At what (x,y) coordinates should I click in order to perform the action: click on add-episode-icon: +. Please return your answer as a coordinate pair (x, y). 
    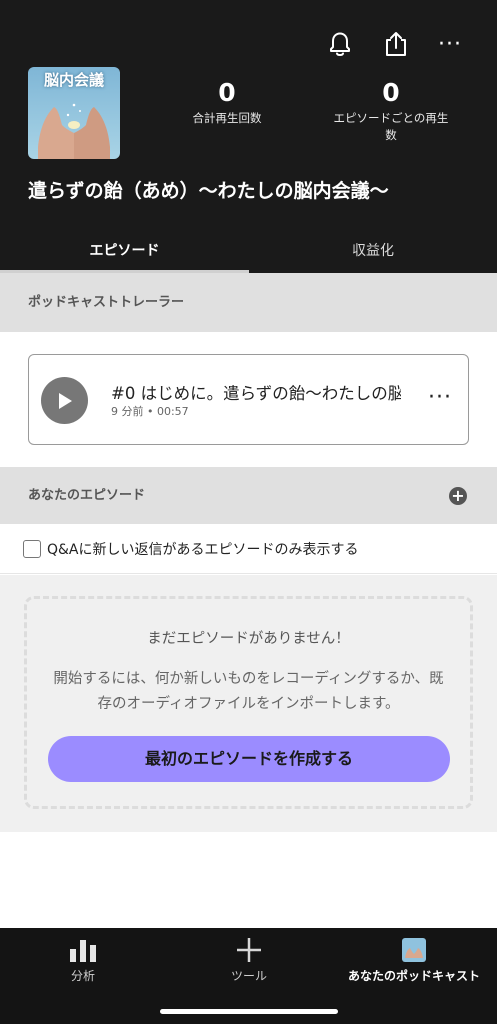
    Looking at the image, I should click on (458, 496).